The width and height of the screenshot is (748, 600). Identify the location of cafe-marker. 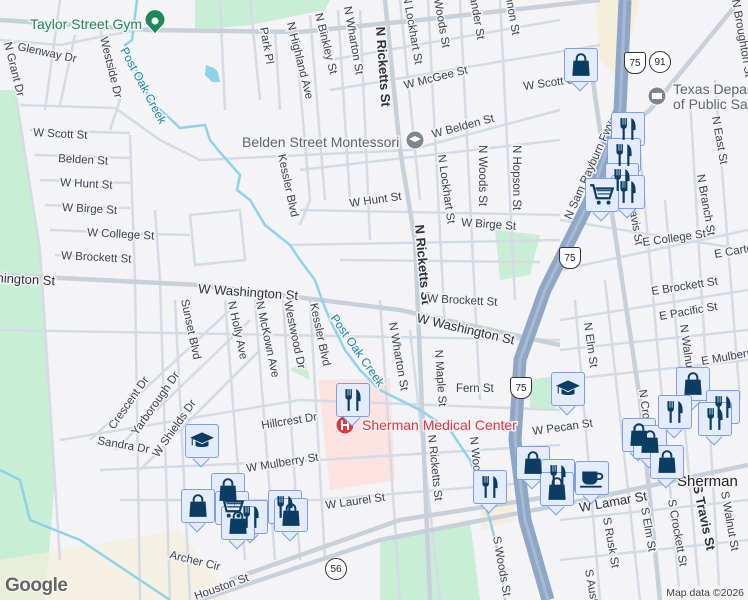
(592, 483).